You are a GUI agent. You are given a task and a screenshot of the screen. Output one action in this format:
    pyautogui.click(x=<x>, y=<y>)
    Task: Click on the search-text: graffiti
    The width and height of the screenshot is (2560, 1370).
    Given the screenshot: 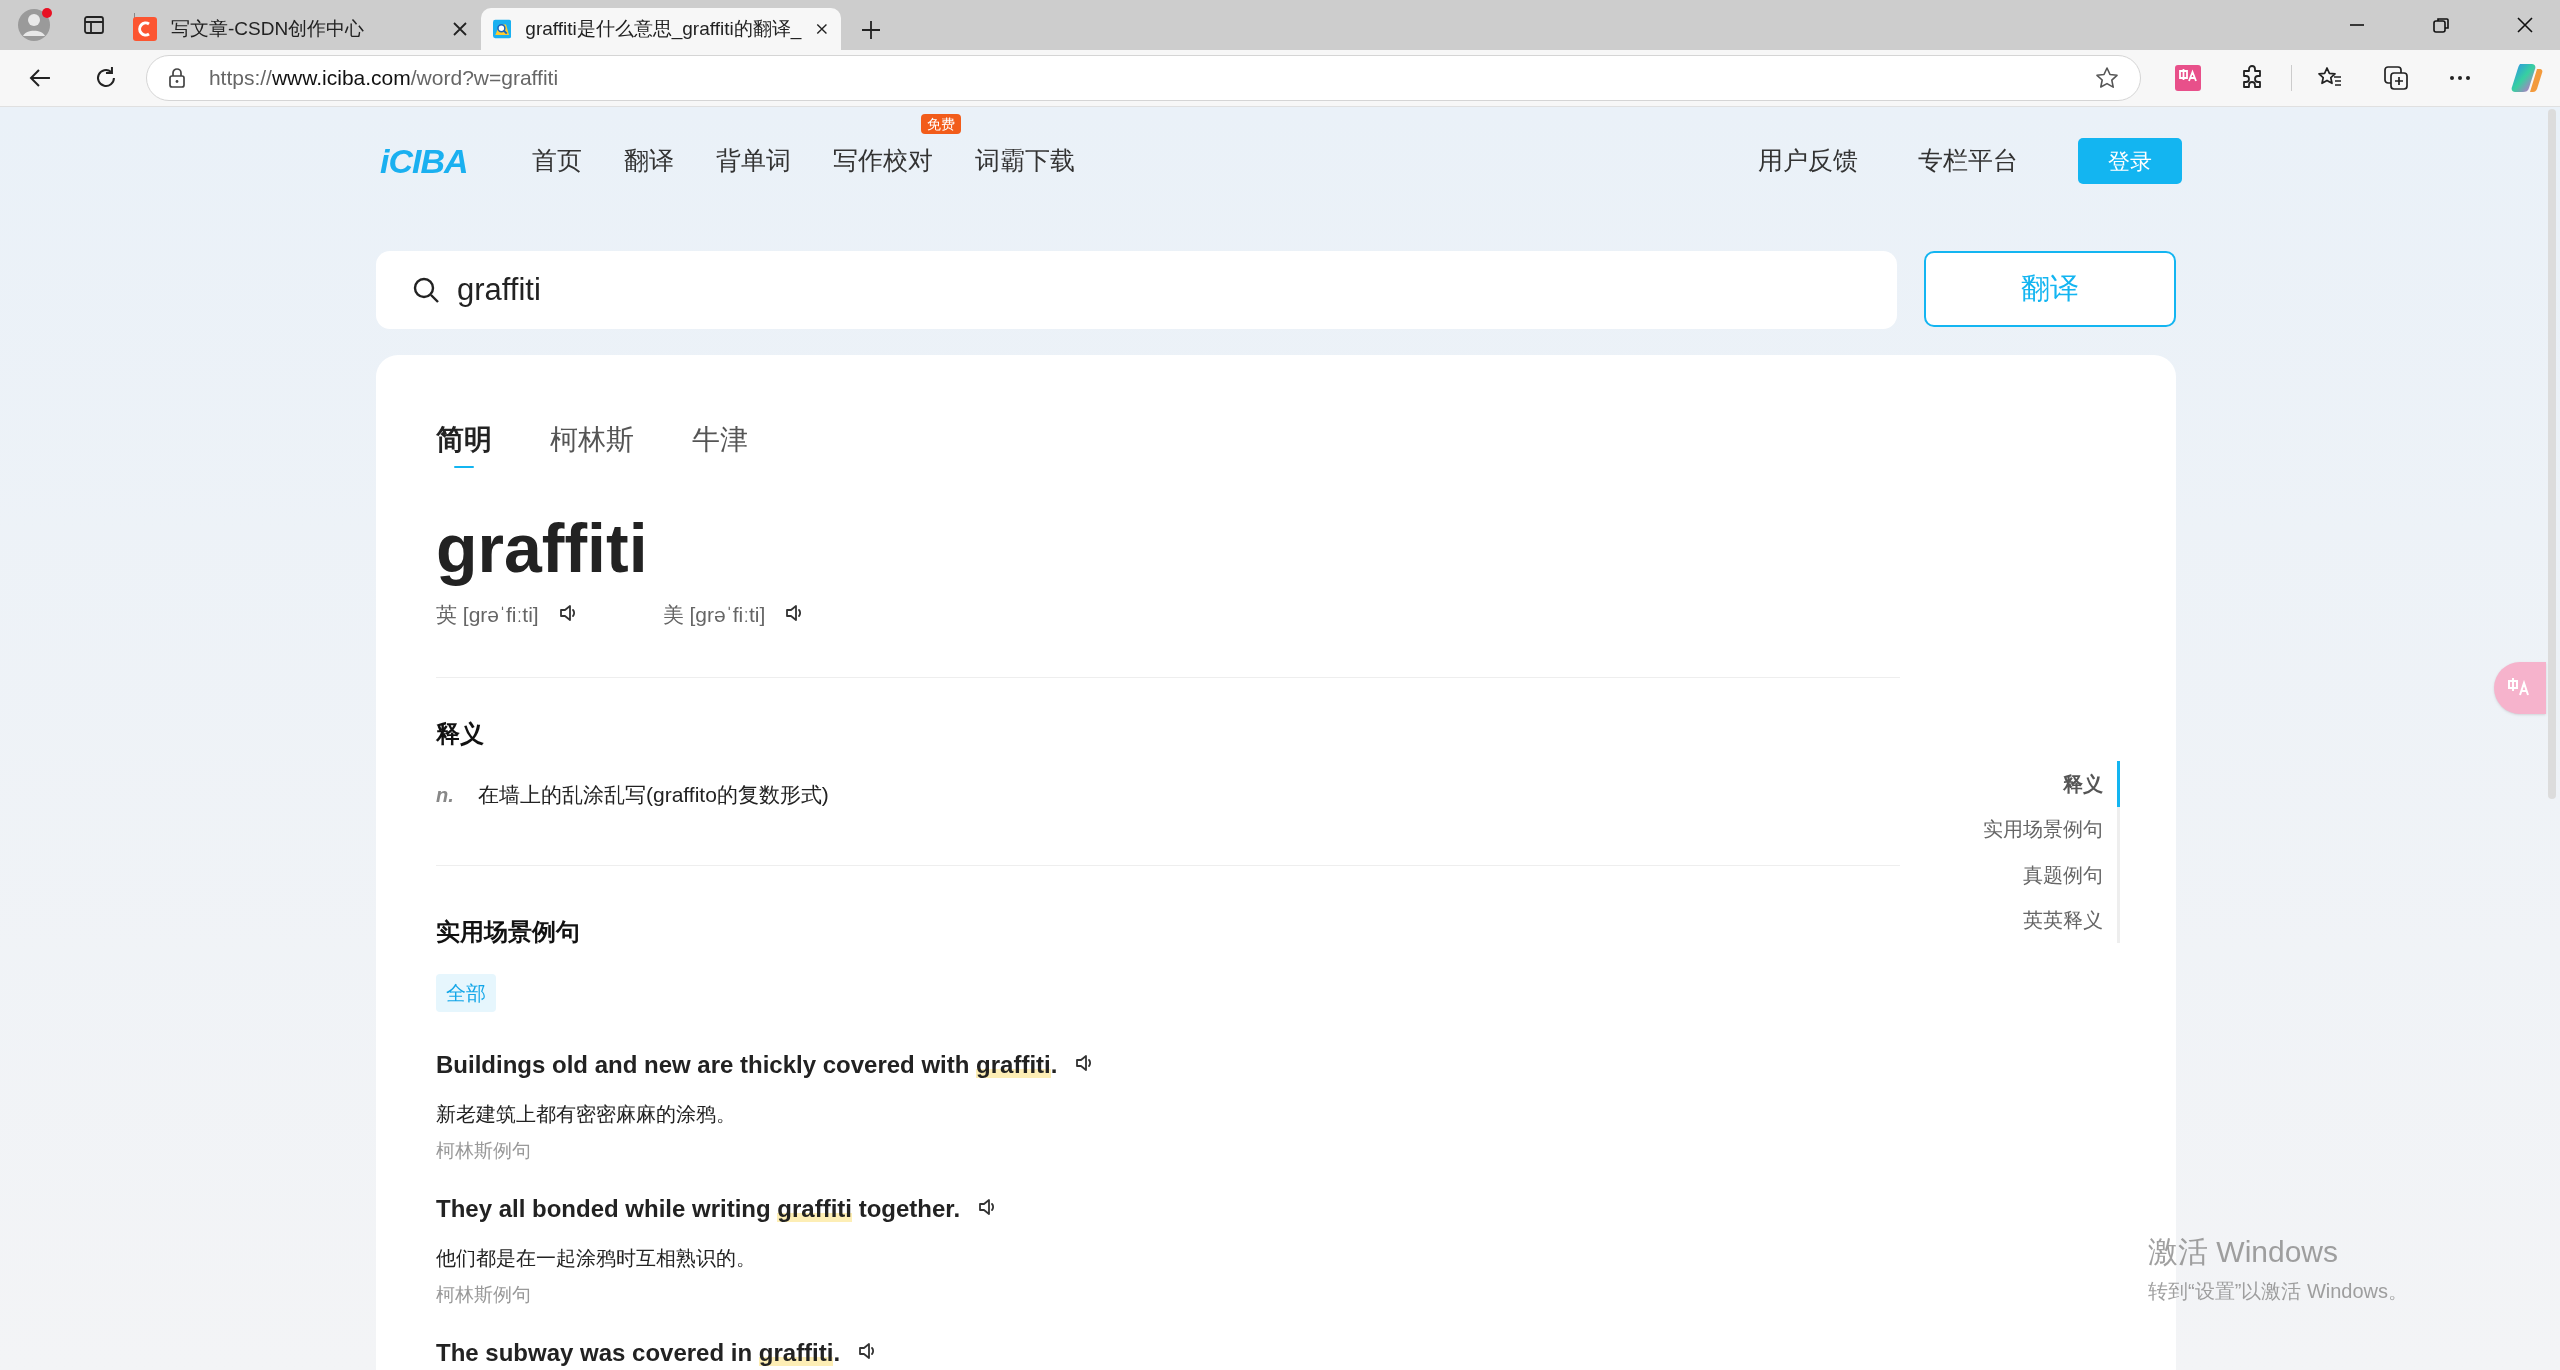 What is the action you would take?
    pyautogui.click(x=499, y=289)
    